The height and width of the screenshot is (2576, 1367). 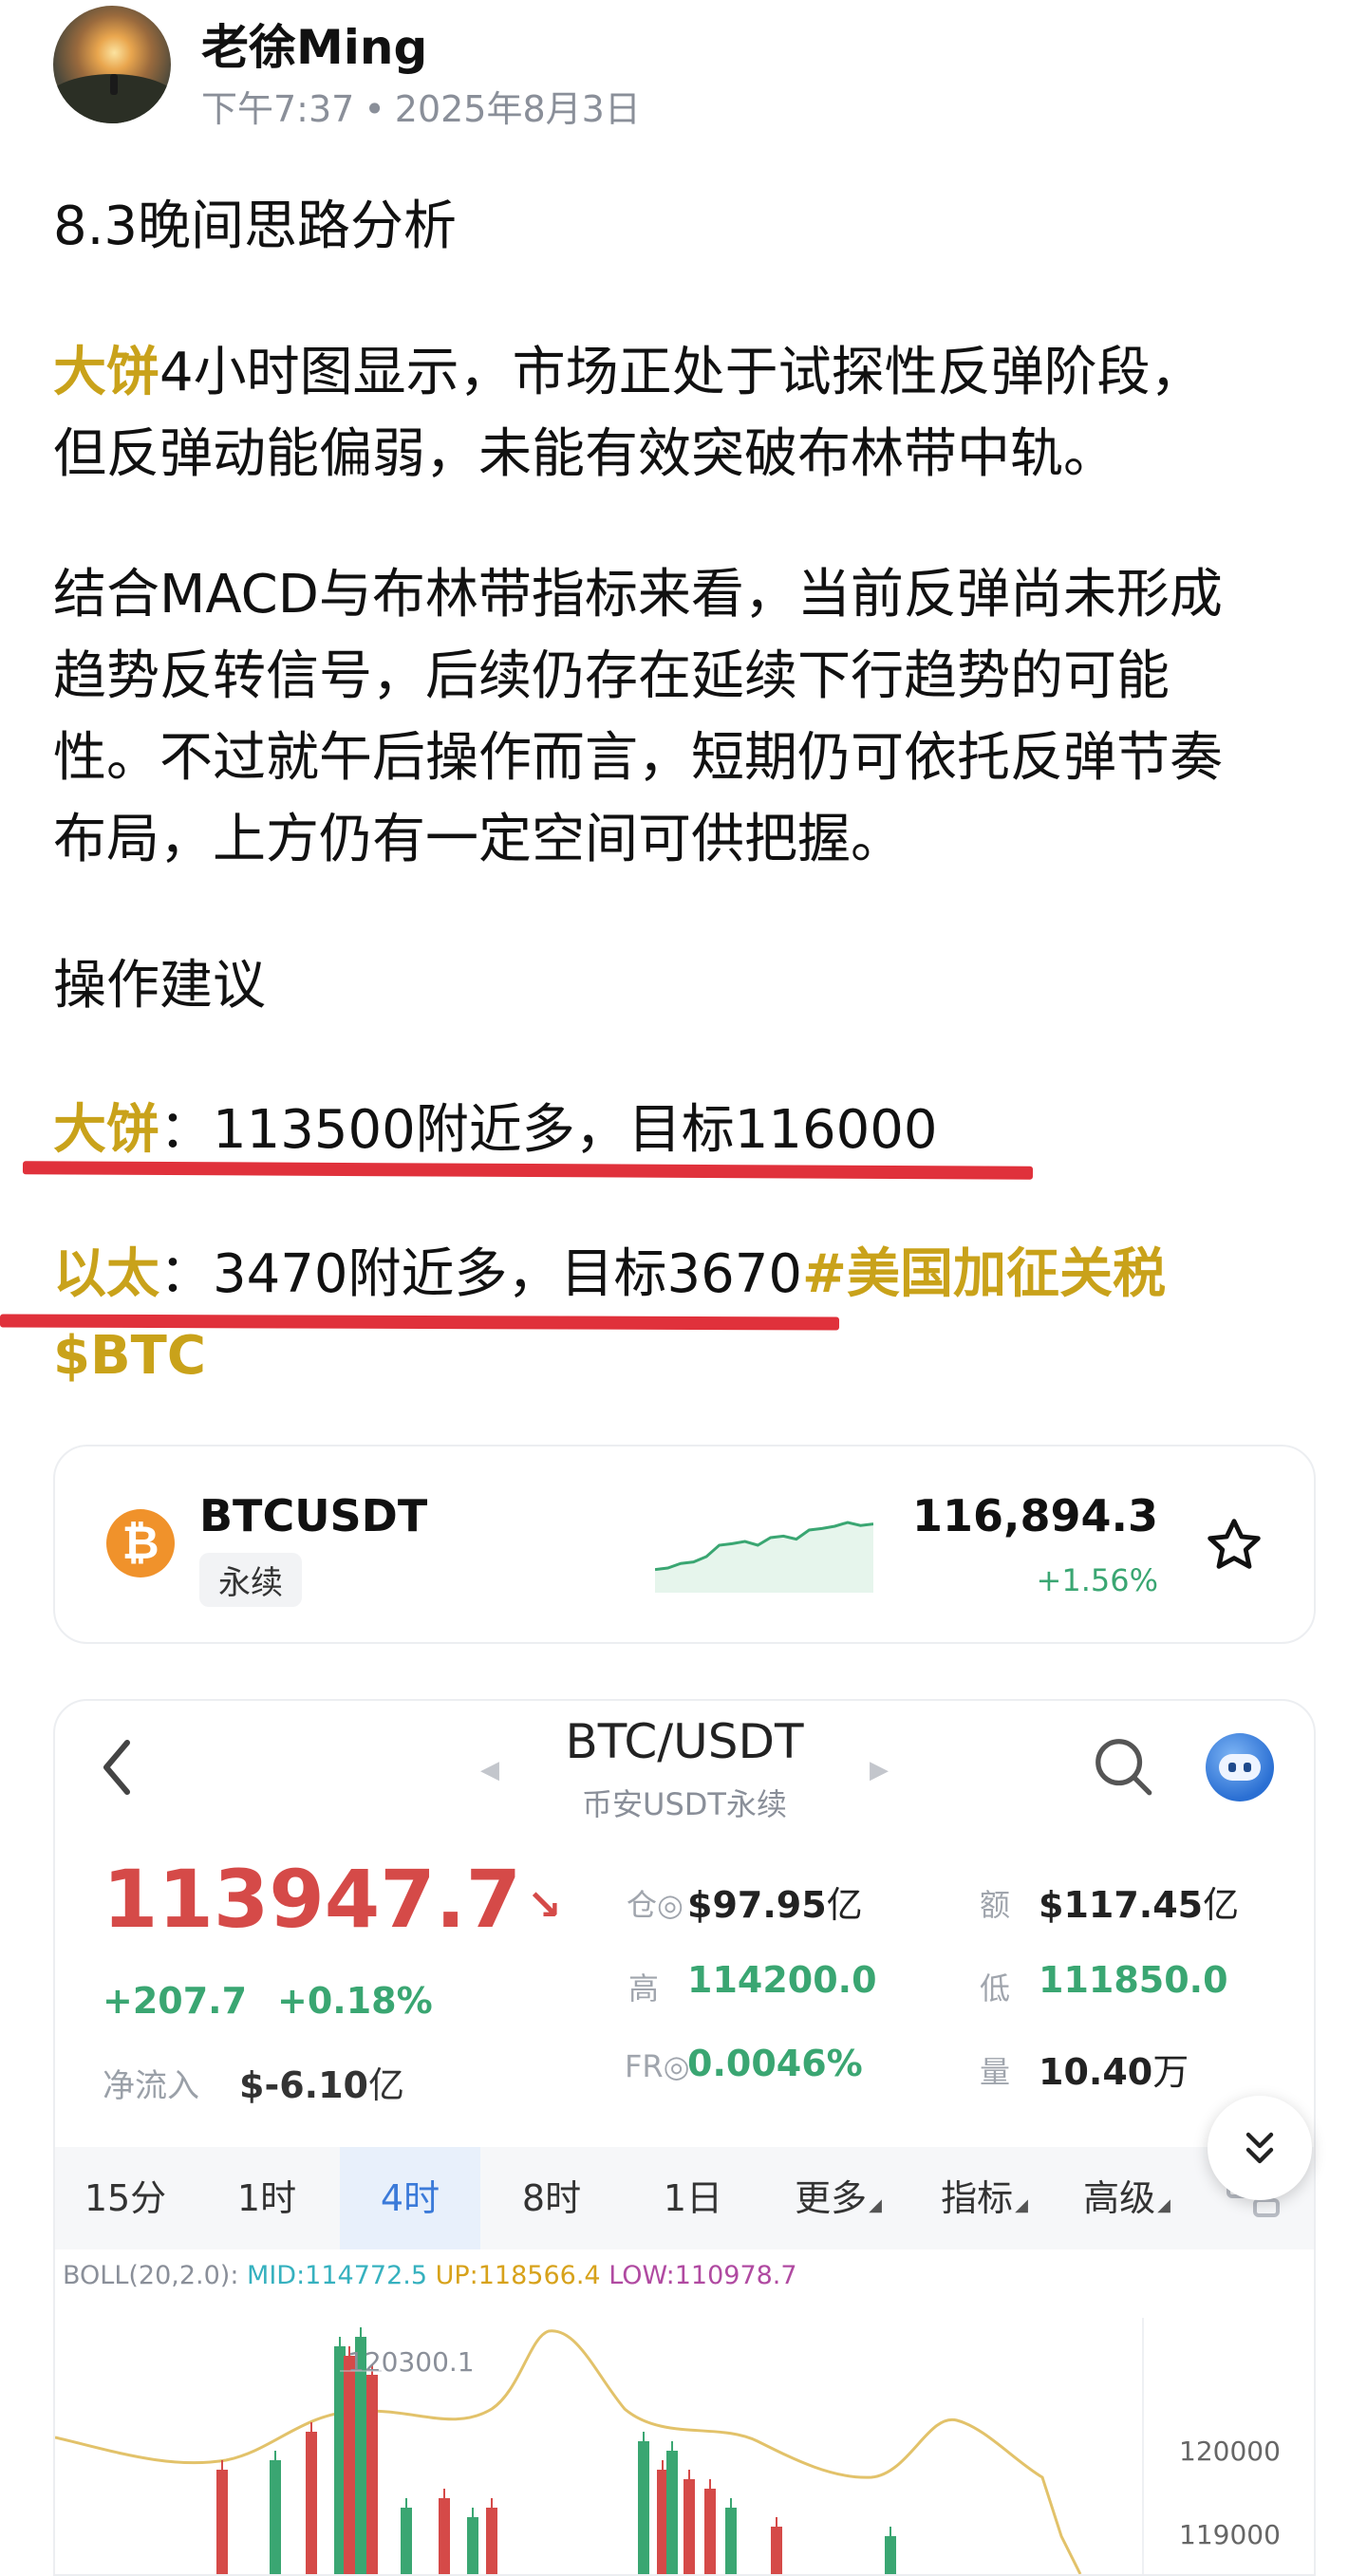 I want to click on turnover-number: $117.45, so click(x=1121, y=1905).